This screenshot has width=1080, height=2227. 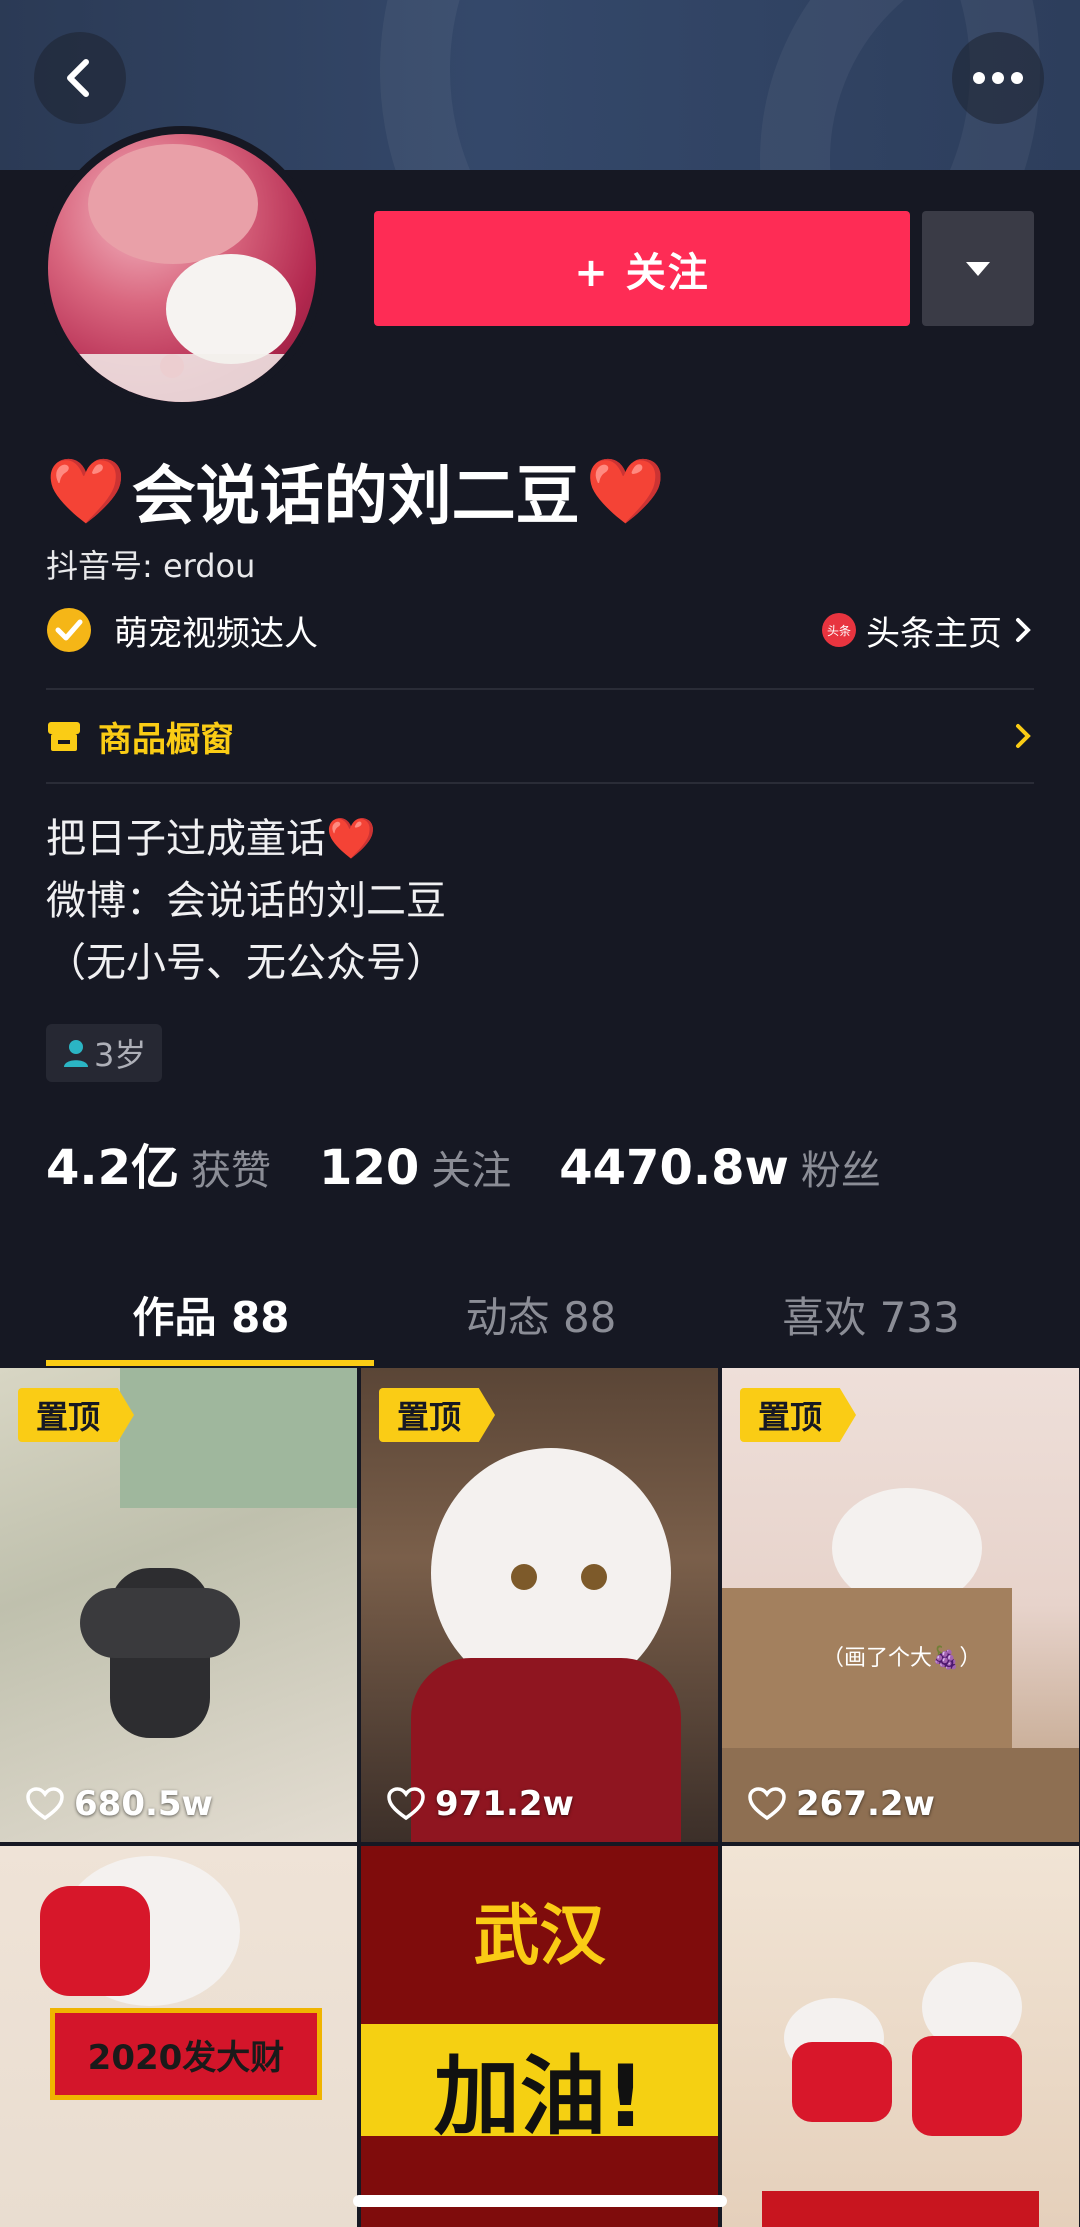 I want to click on like-count: 971.2w, so click(x=480, y=1804).